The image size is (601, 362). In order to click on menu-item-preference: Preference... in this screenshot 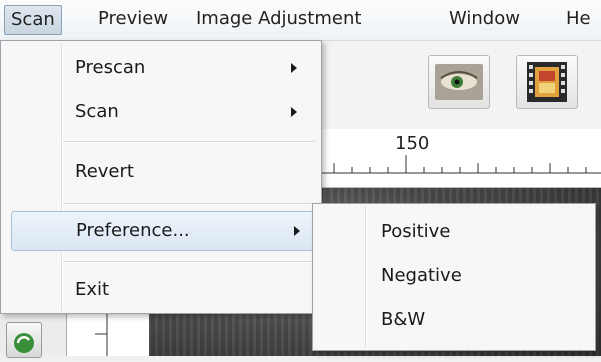, I will do `click(163, 231)`.